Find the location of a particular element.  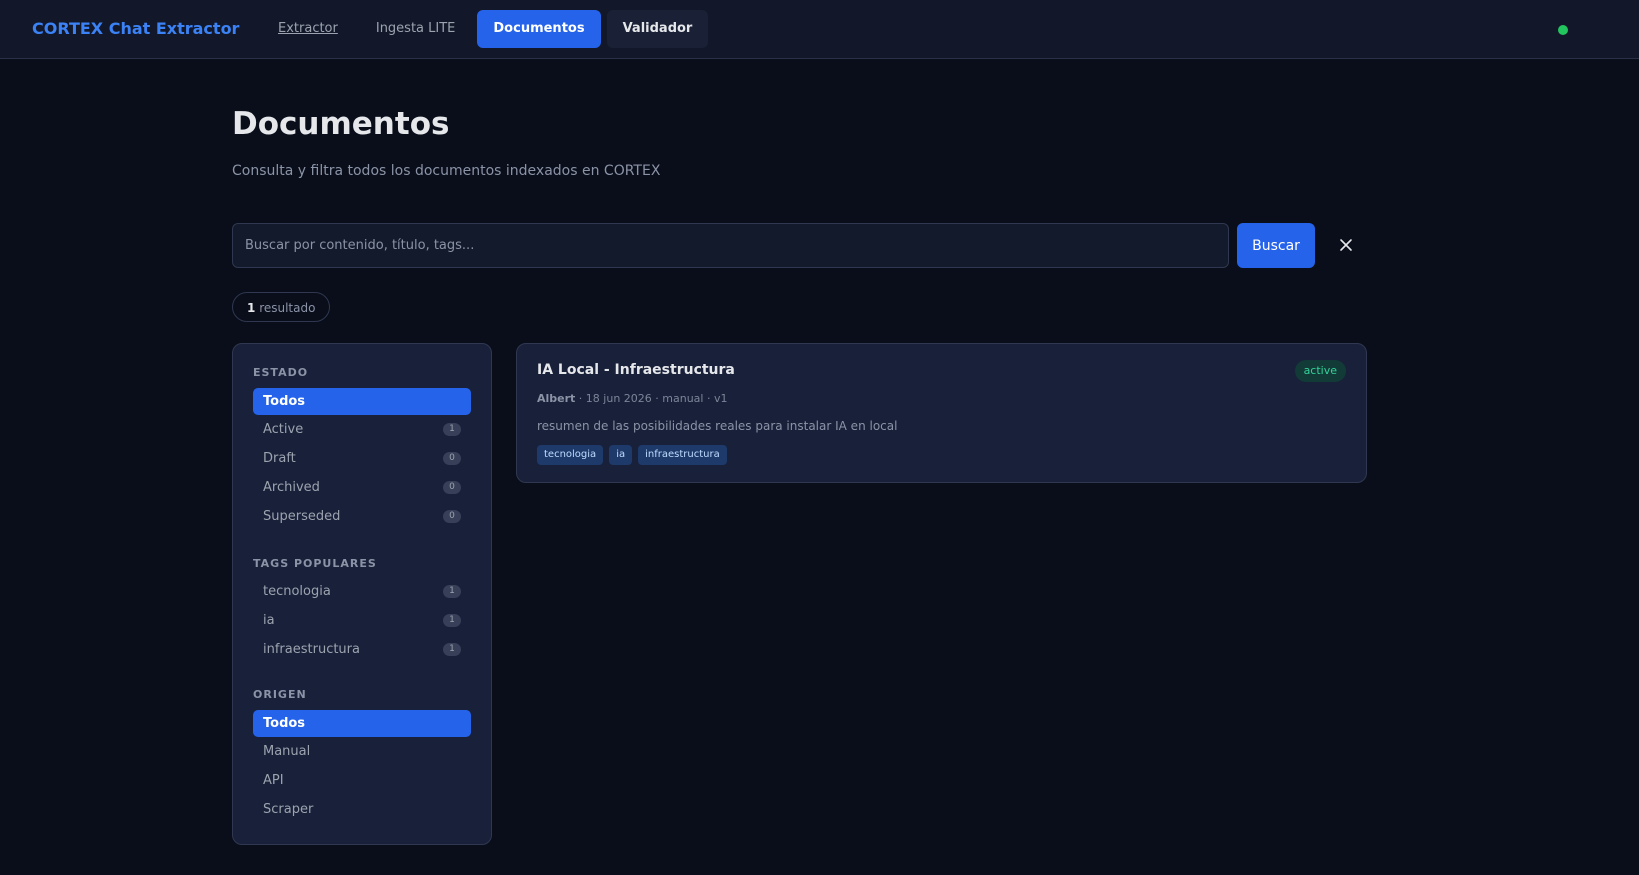

document-author: Albert is located at coordinates (556, 398).